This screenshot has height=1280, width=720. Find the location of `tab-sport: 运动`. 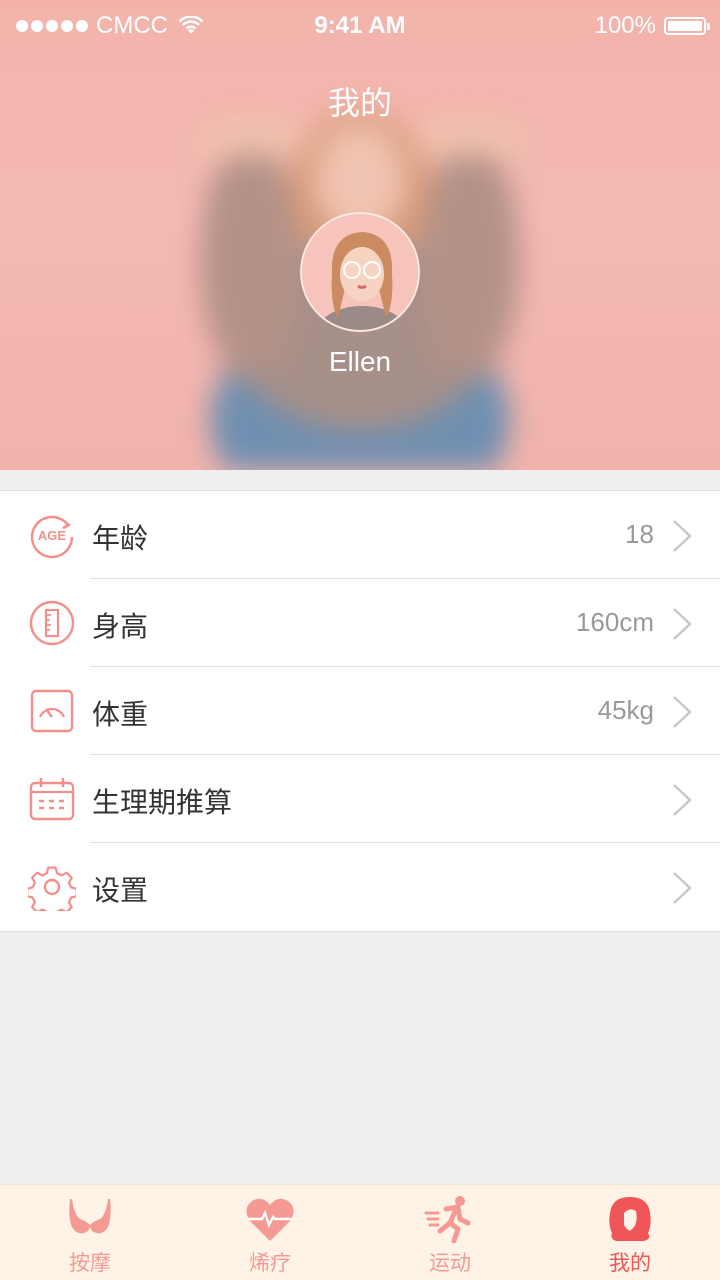

tab-sport: 运动 is located at coordinates (450, 1232).